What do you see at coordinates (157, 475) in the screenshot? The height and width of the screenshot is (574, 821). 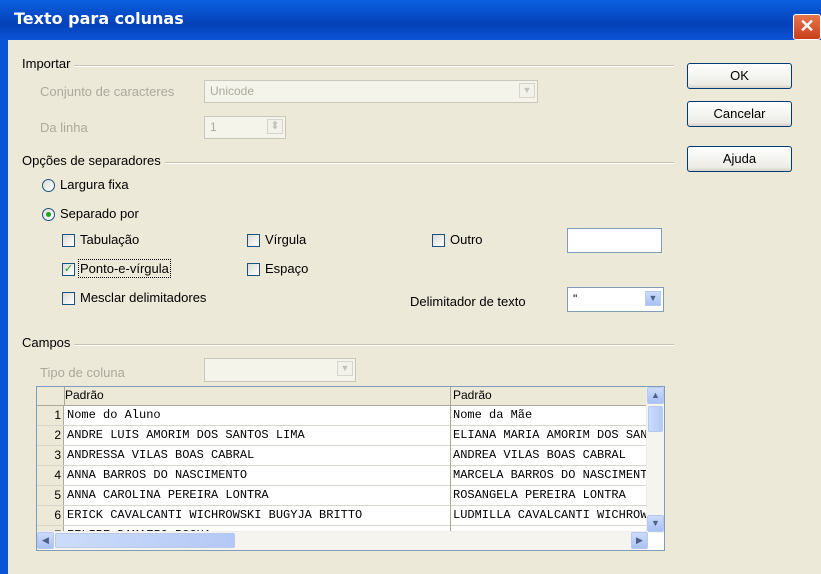 I see `table-cell: ANNA BARROS DO NASCIMENTO` at bounding box center [157, 475].